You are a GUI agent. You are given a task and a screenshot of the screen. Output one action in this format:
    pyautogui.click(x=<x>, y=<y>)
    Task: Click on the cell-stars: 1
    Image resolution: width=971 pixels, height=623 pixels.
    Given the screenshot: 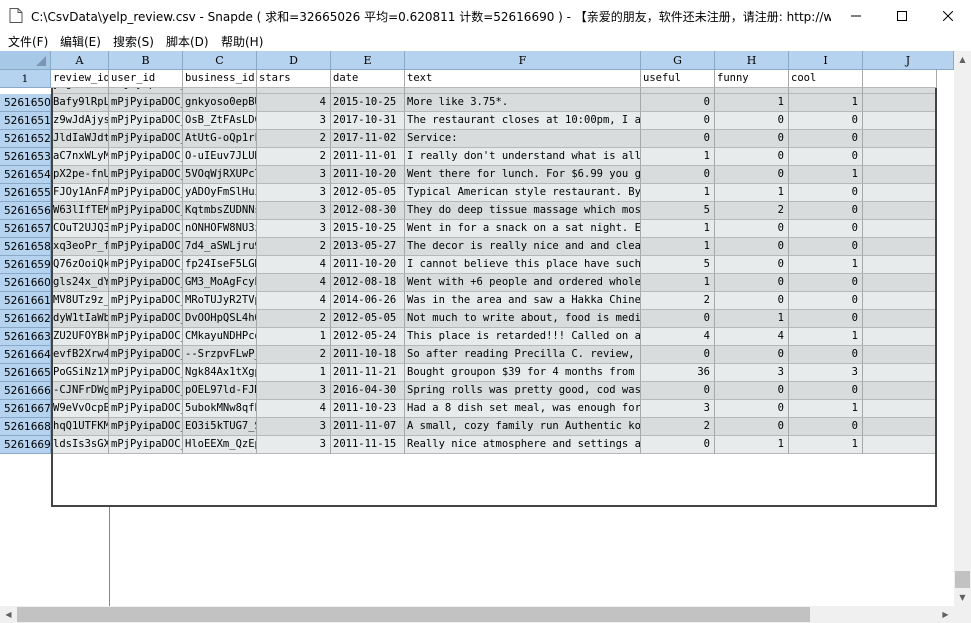 What is the action you would take?
    pyautogui.click(x=294, y=337)
    